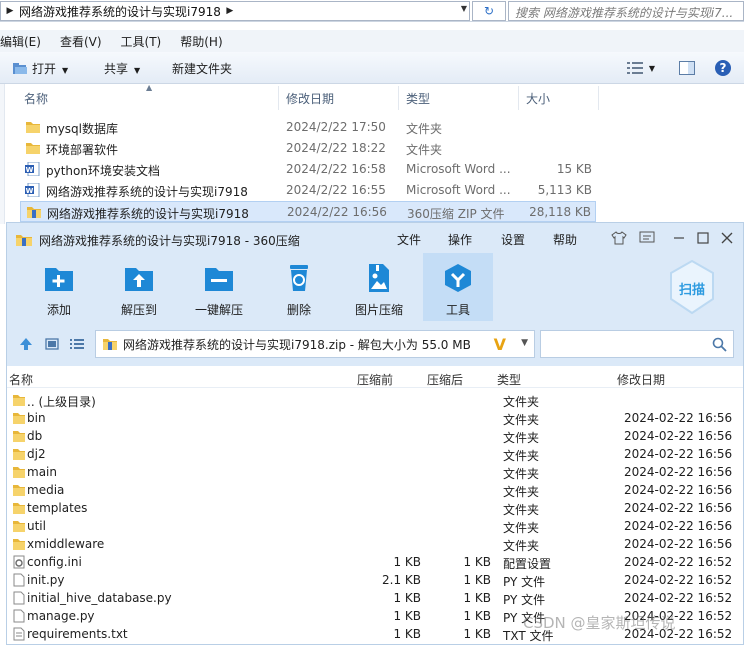 The height and width of the screenshot is (645, 744). Describe the element at coordinates (637, 344) in the screenshot. I see `zip-search-input` at that location.